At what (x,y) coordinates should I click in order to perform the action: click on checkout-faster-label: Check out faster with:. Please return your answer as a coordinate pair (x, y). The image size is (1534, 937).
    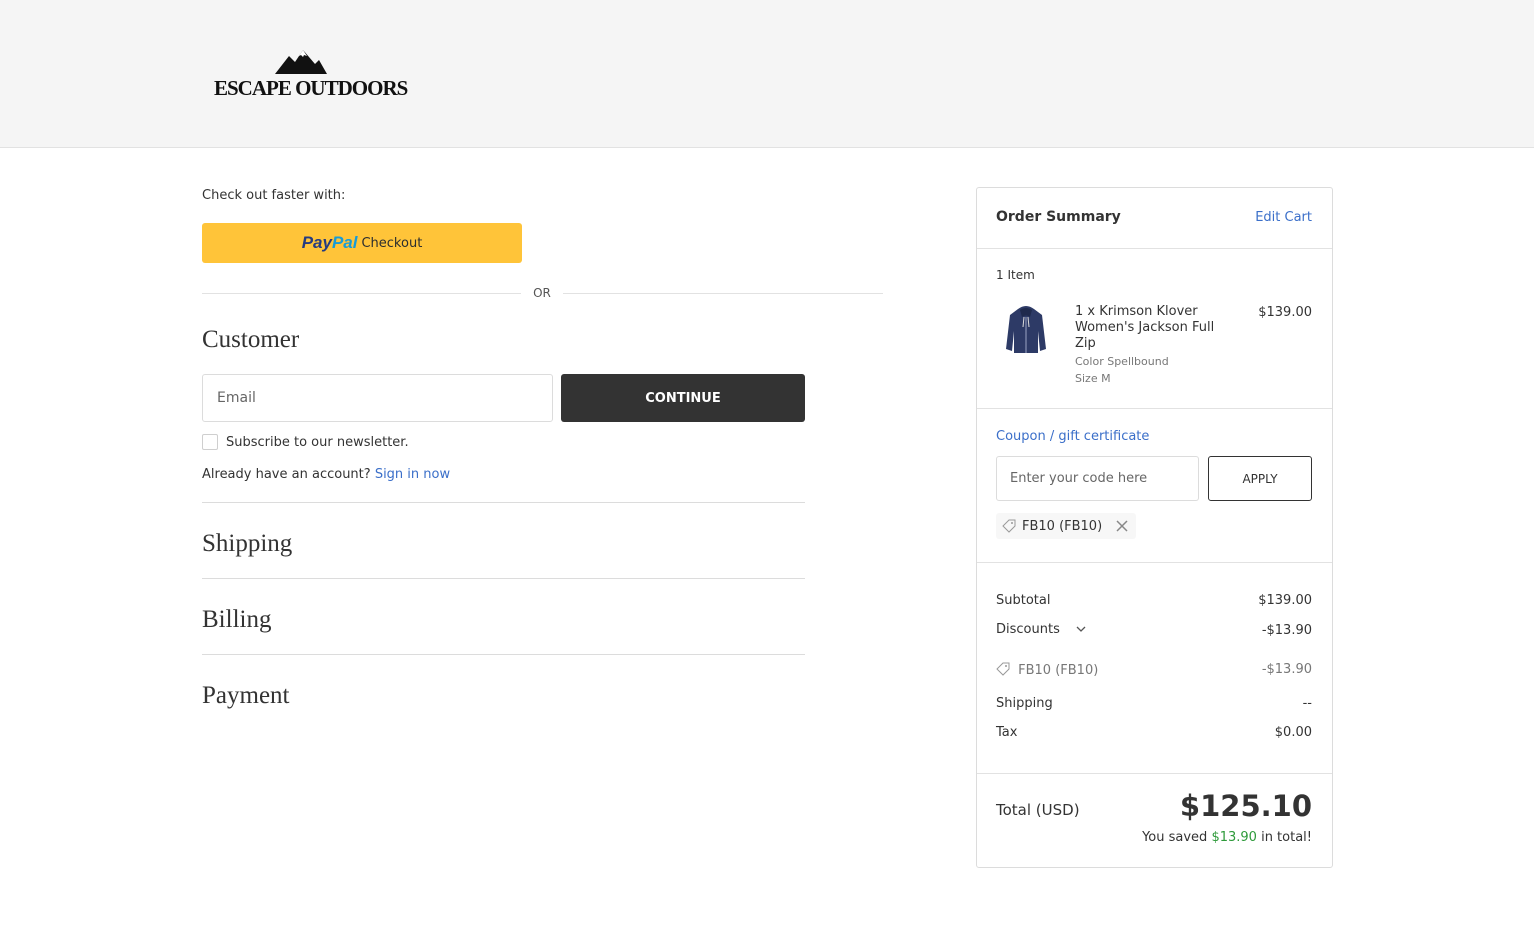
    Looking at the image, I should click on (274, 195).